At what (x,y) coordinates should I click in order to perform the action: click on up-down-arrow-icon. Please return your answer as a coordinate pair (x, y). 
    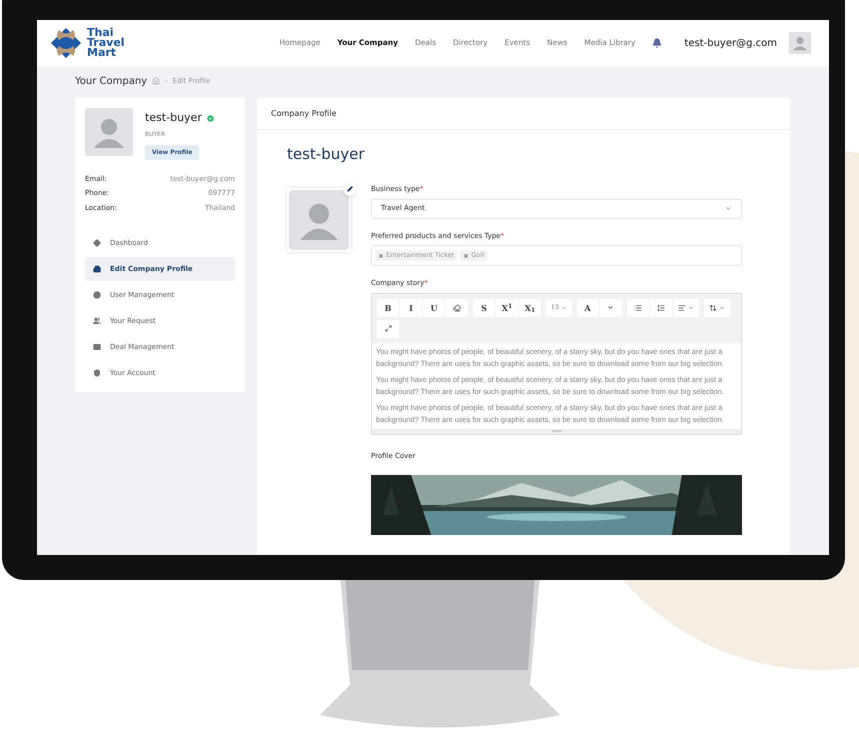
    Looking at the image, I should click on (712, 308).